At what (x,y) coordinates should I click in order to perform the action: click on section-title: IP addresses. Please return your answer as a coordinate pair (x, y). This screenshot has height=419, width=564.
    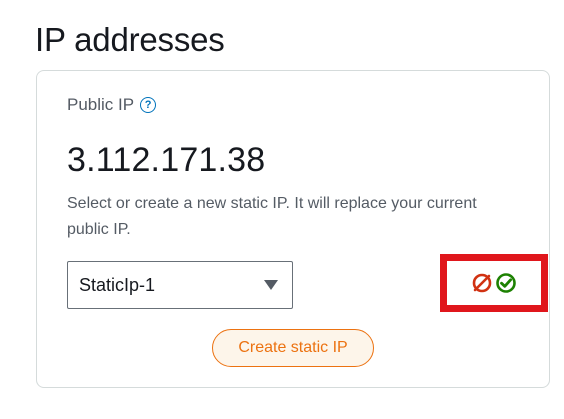
    Looking at the image, I should click on (130, 39).